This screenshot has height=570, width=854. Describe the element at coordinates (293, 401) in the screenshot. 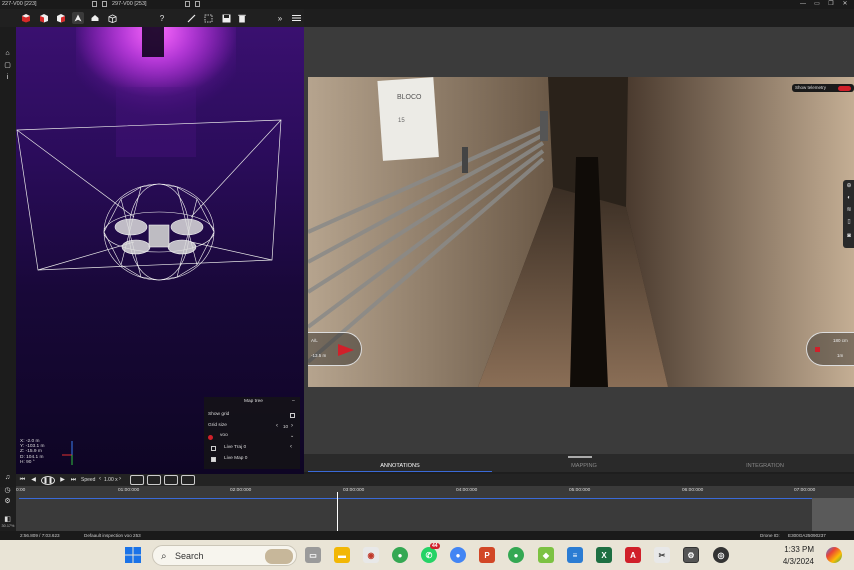

I see `collapse-icon: –` at that location.